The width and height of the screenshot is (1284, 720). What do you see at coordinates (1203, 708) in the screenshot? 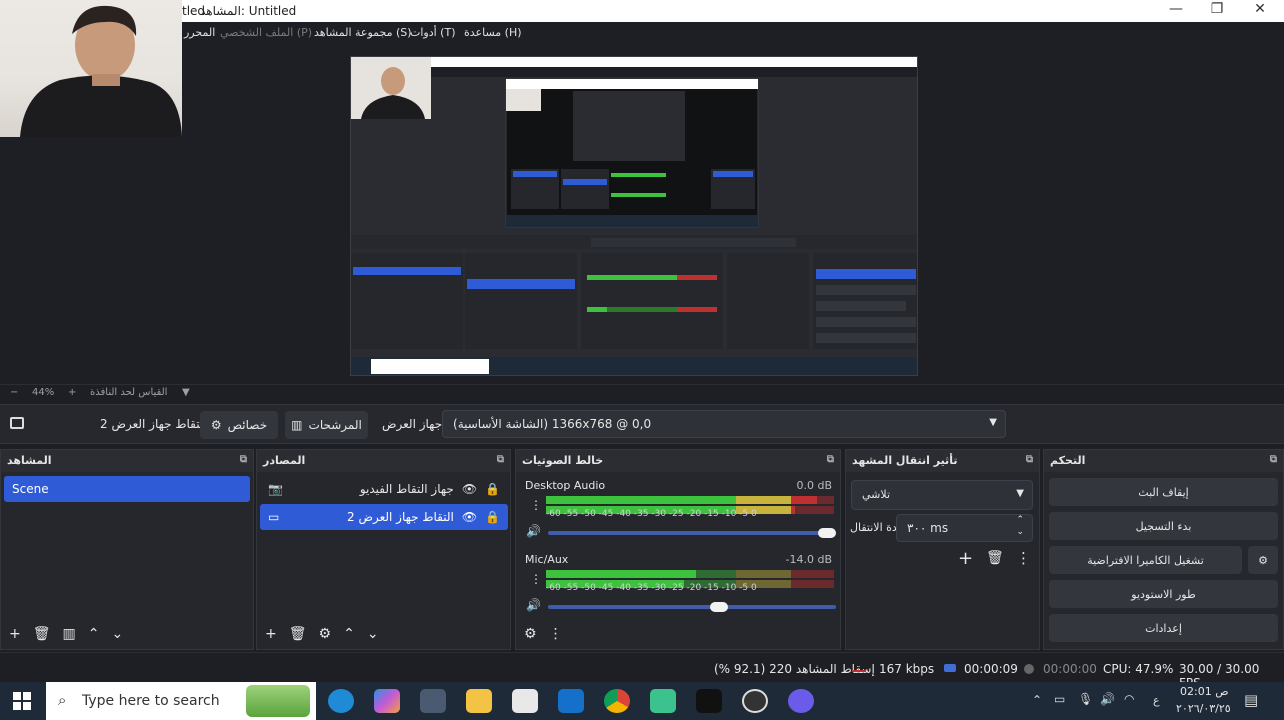
I see `clock-date: ٢٠٢٦/٠٣/٢٥` at bounding box center [1203, 708].